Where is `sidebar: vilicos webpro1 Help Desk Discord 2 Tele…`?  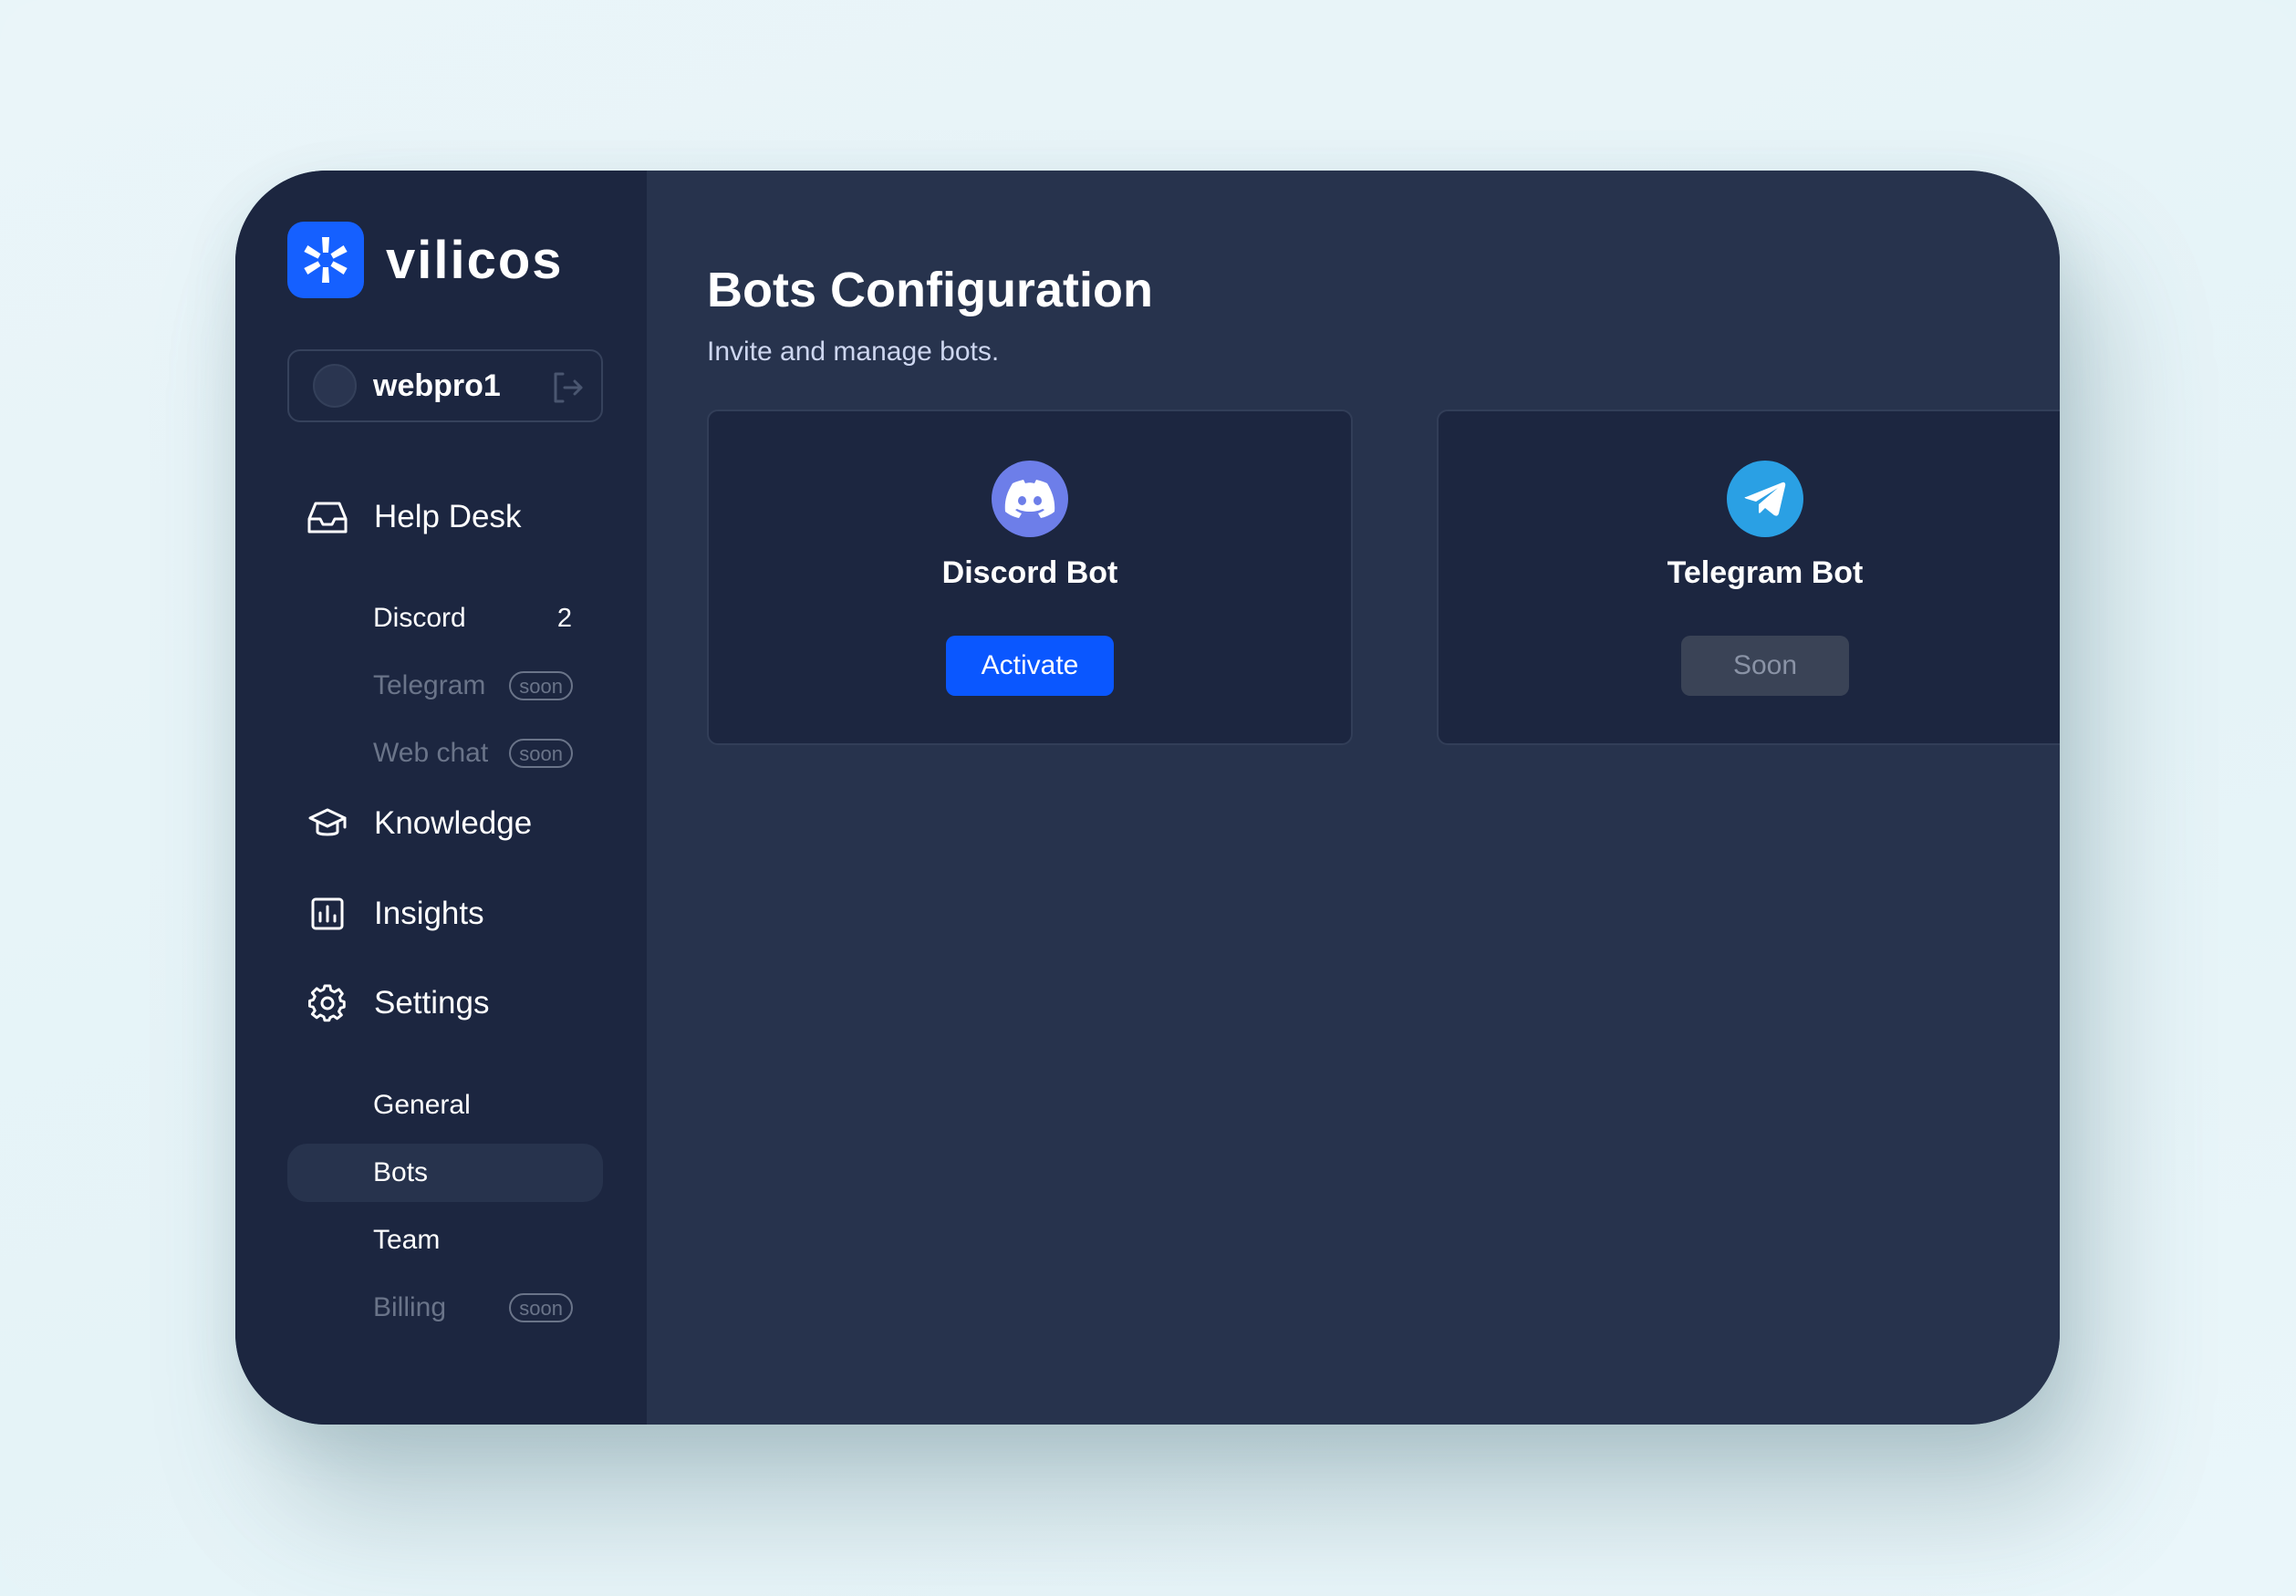
sidebar: vilicos webpro1 Help Desk Discord 2 Tele… is located at coordinates (441, 798).